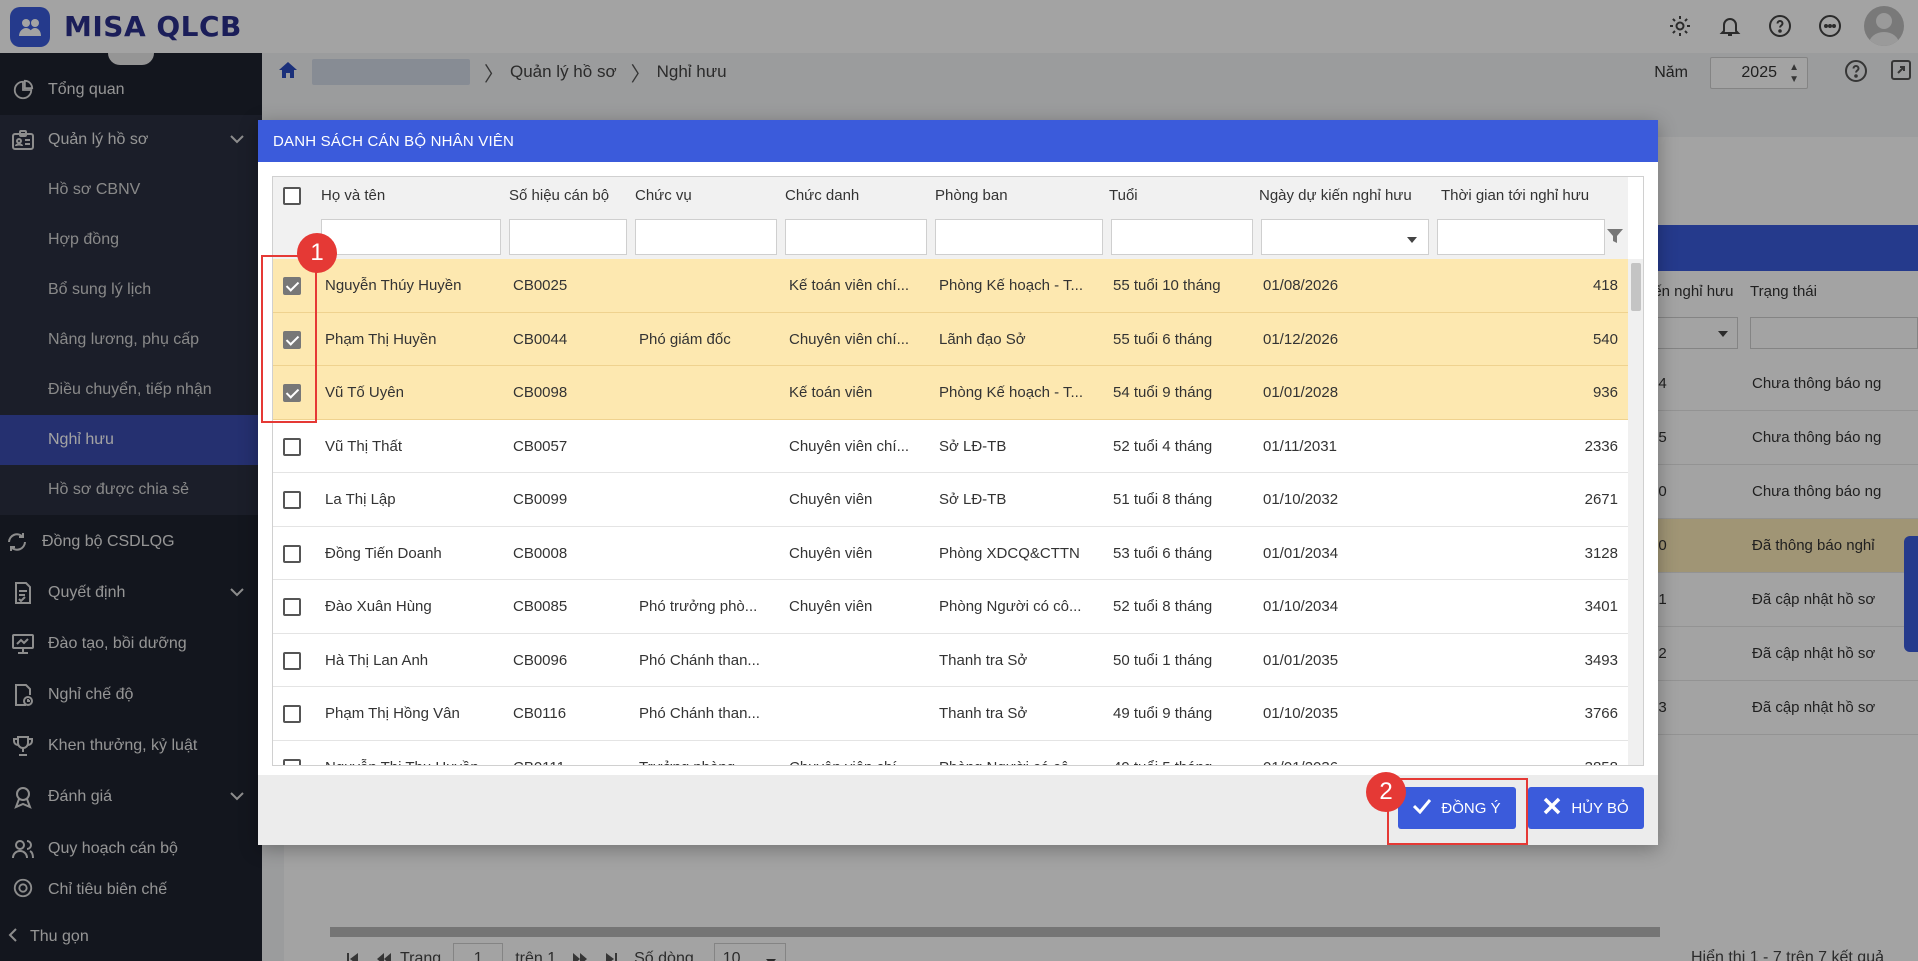 This screenshot has height=961, width=1918. I want to click on cell-dept: Lãnh đạo Sở, so click(982, 339).